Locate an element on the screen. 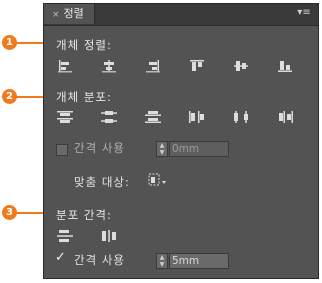 The height and width of the screenshot is (283, 322). distribute-top-edges-button is located at coordinates (65, 117).